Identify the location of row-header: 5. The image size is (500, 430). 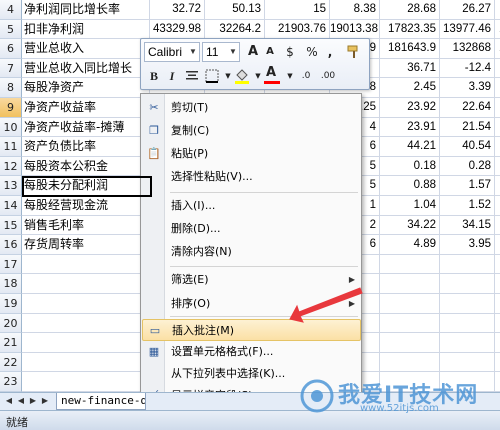
(11, 29).